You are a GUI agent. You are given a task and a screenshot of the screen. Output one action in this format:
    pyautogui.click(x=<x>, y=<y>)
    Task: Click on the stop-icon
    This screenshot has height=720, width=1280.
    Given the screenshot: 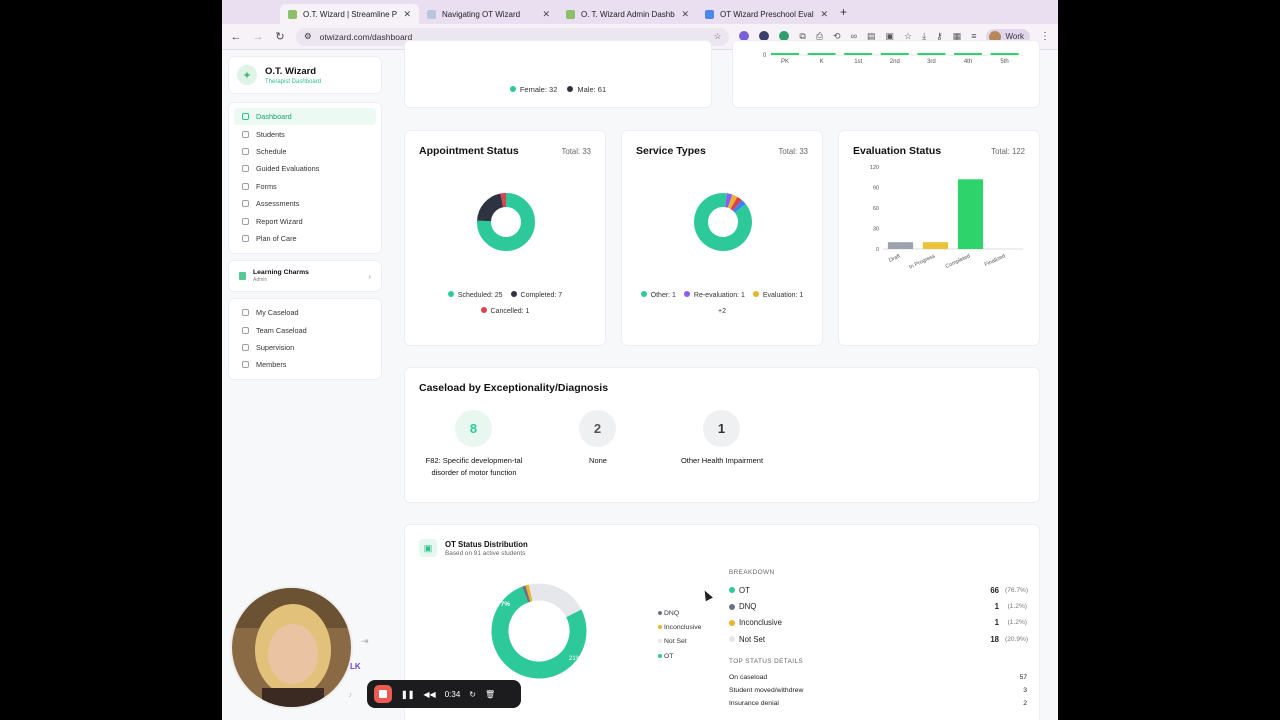 What is the action you would take?
    pyautogui.click(x=383, y=694)
    